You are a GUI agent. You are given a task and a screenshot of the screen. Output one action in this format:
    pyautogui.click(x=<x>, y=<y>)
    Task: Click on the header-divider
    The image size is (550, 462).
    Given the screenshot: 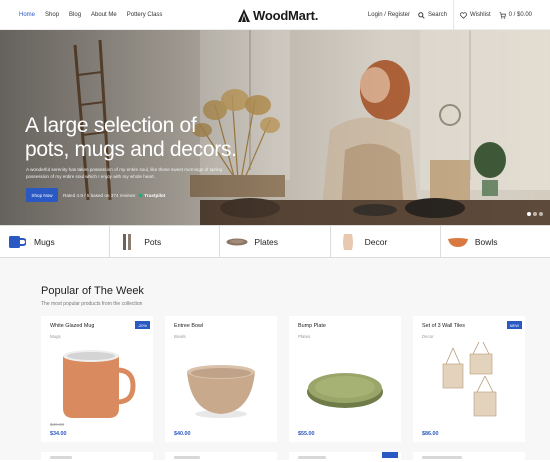 What is the action you would take?
    pyautogui.click(x=453, y=15)
    